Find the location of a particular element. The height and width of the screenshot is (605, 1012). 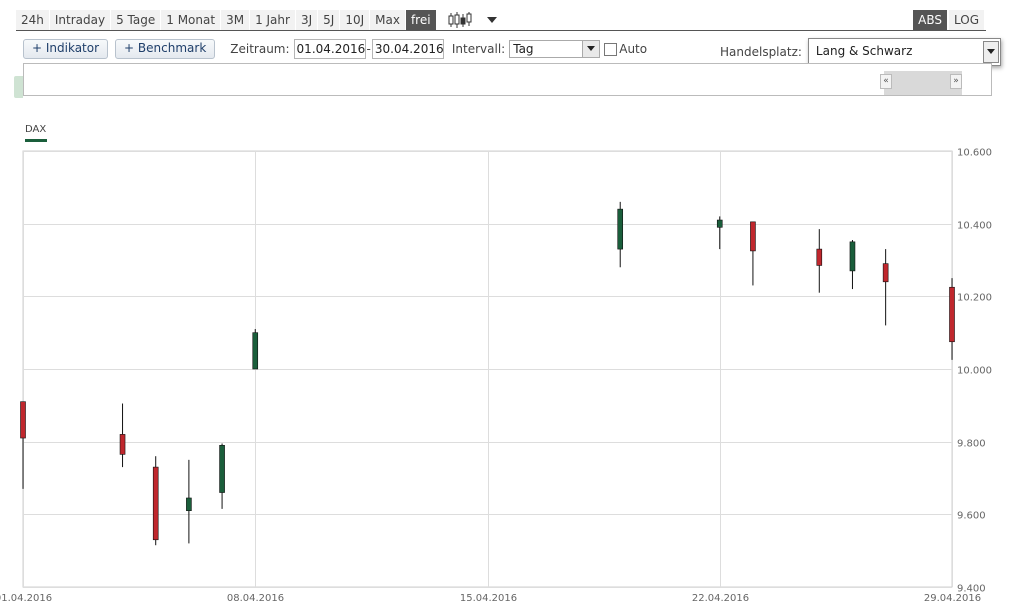

x-tick-label: 15.04.2016 is located at coordinates (488, 598).